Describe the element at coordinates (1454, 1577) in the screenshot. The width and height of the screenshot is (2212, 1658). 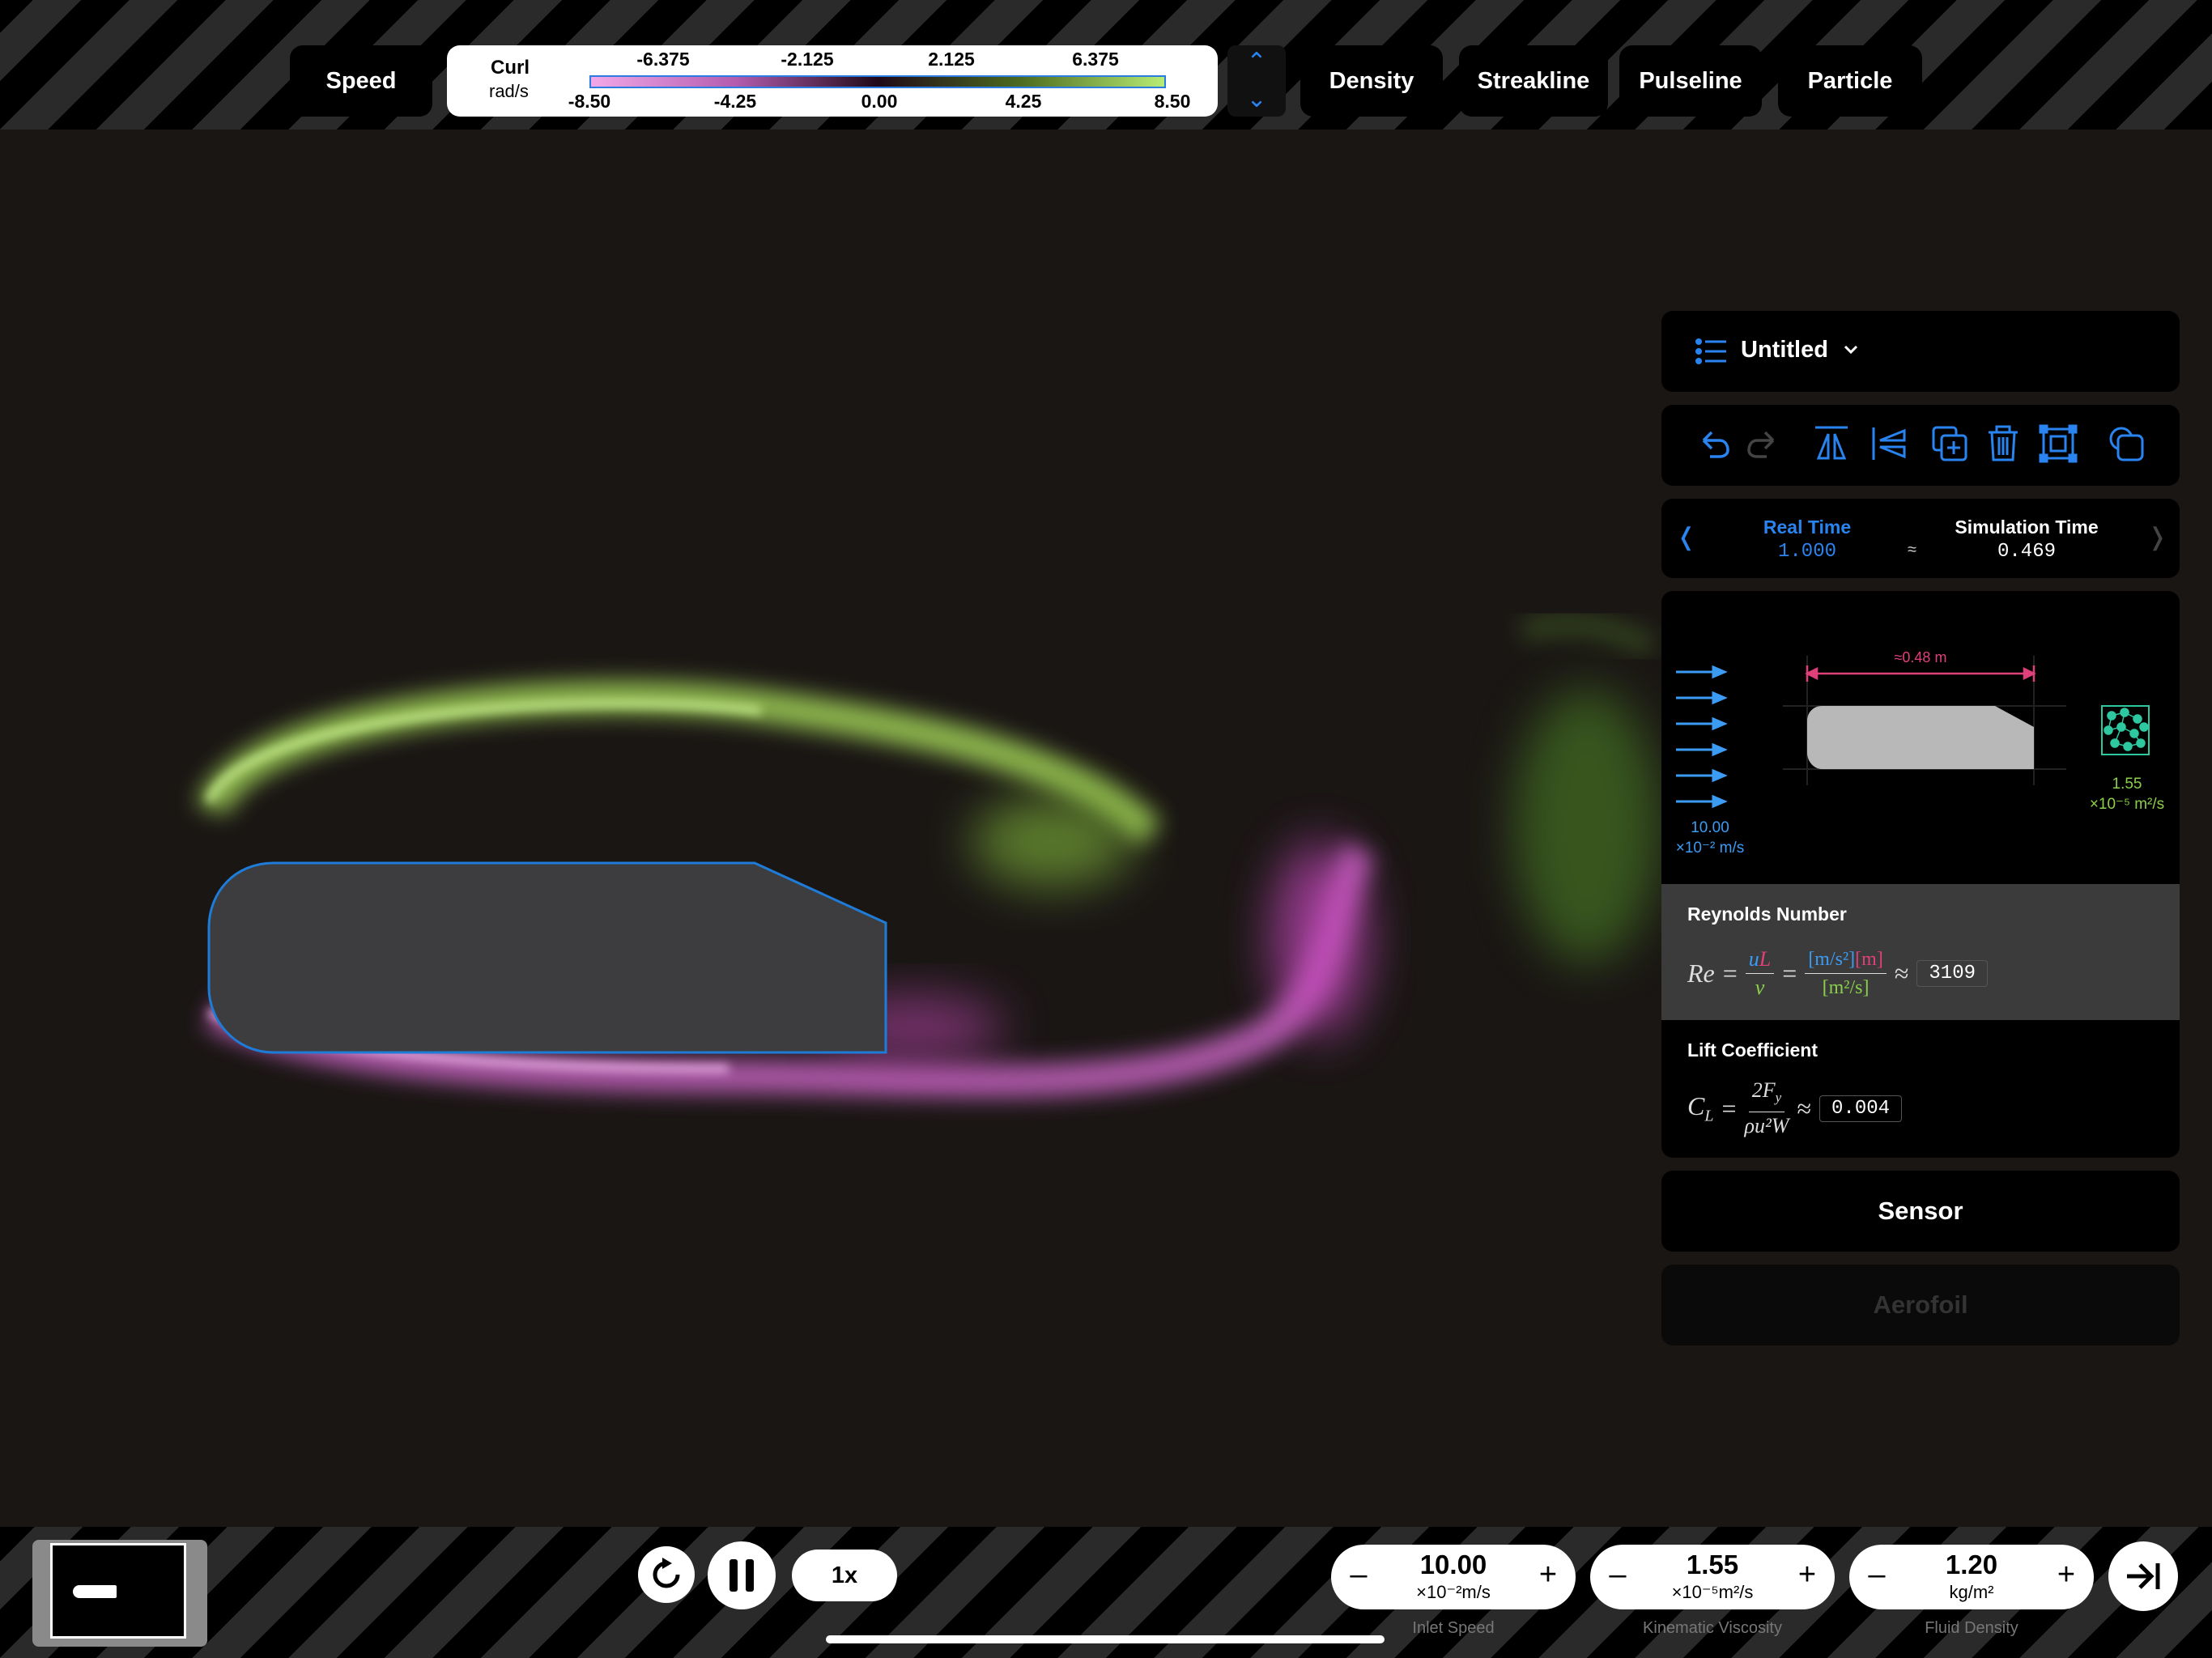
I see `inlet-speed-stepper: – 10.00 ×10⁻²m/s +` at that location.